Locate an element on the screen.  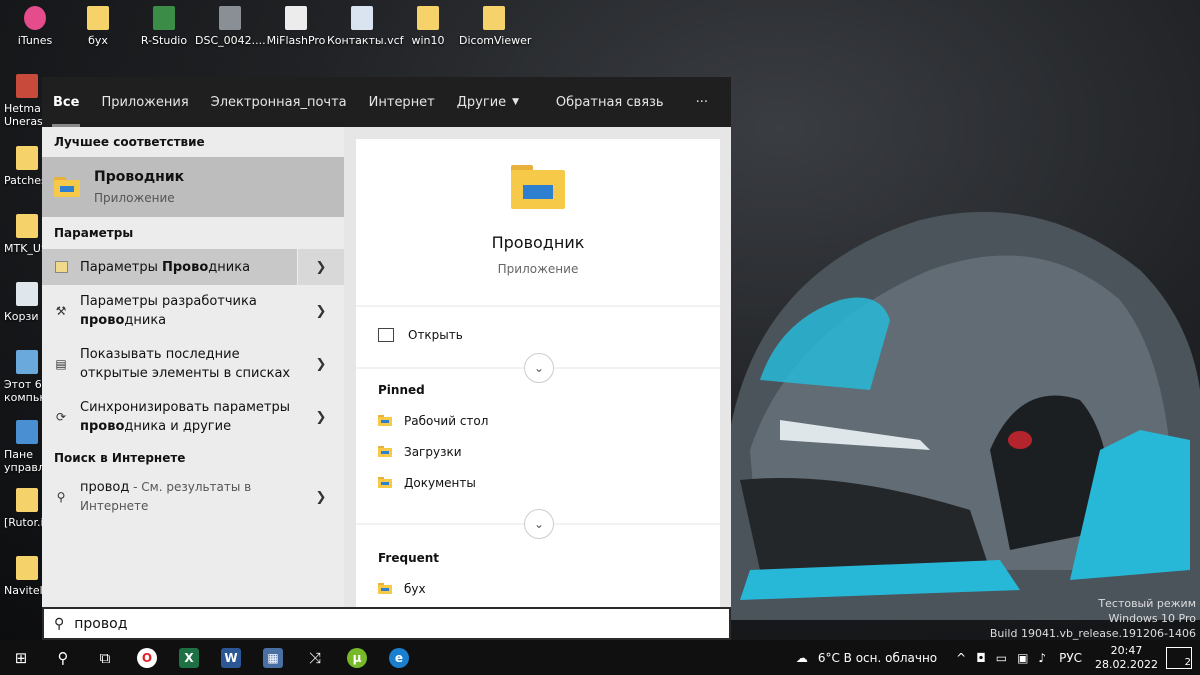
desktop-icon-navitel: Navitel_ is located at coordinates (24, 576).